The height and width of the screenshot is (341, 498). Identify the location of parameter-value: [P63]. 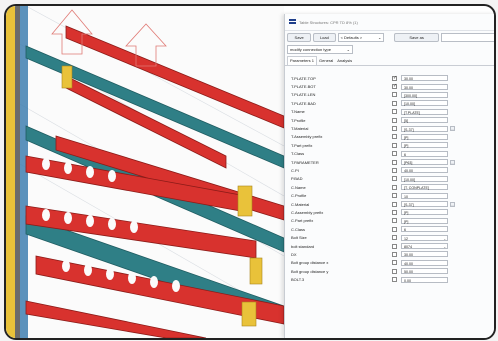
(408, 163).